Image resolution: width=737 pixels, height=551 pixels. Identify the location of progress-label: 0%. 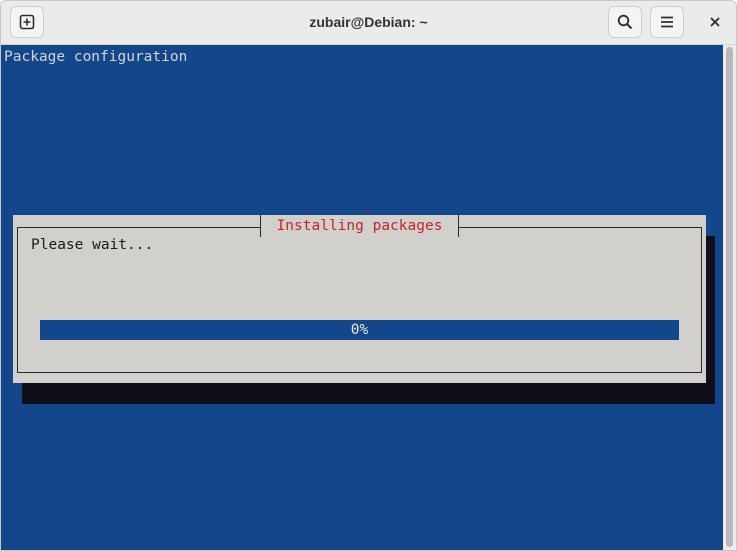
(359, 330).